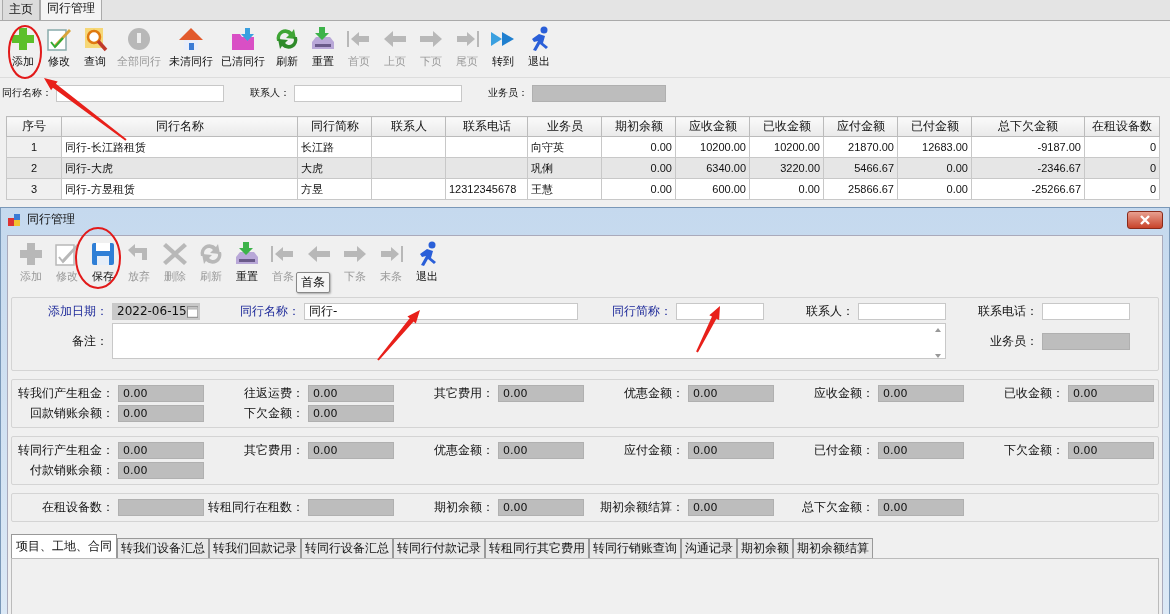 The image size is (1170, 614). I want to click on field-label: 应收金额：, so click(843, 393).